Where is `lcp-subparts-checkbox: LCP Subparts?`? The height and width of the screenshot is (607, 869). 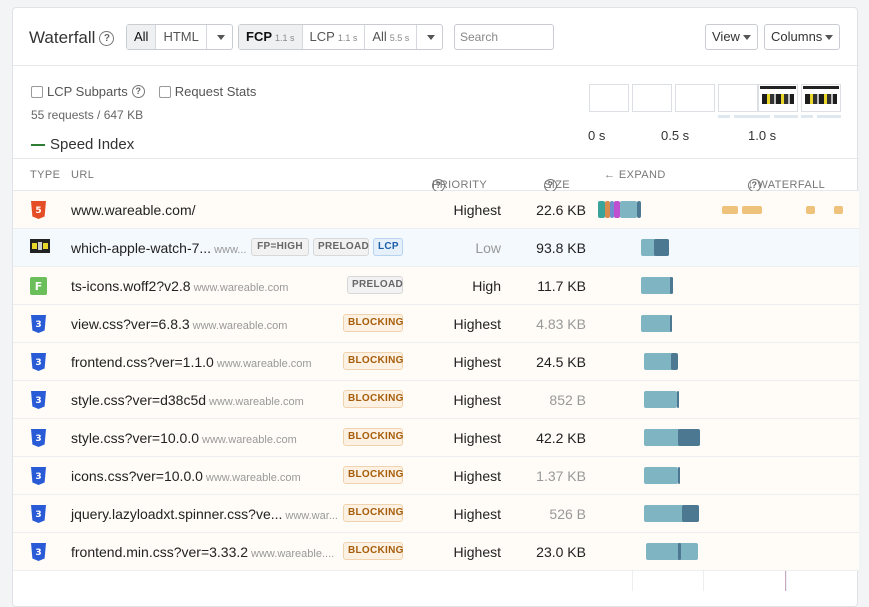 lcp-subparts-checkbox: LCP Subparts? is located at coordinates (88, 91).